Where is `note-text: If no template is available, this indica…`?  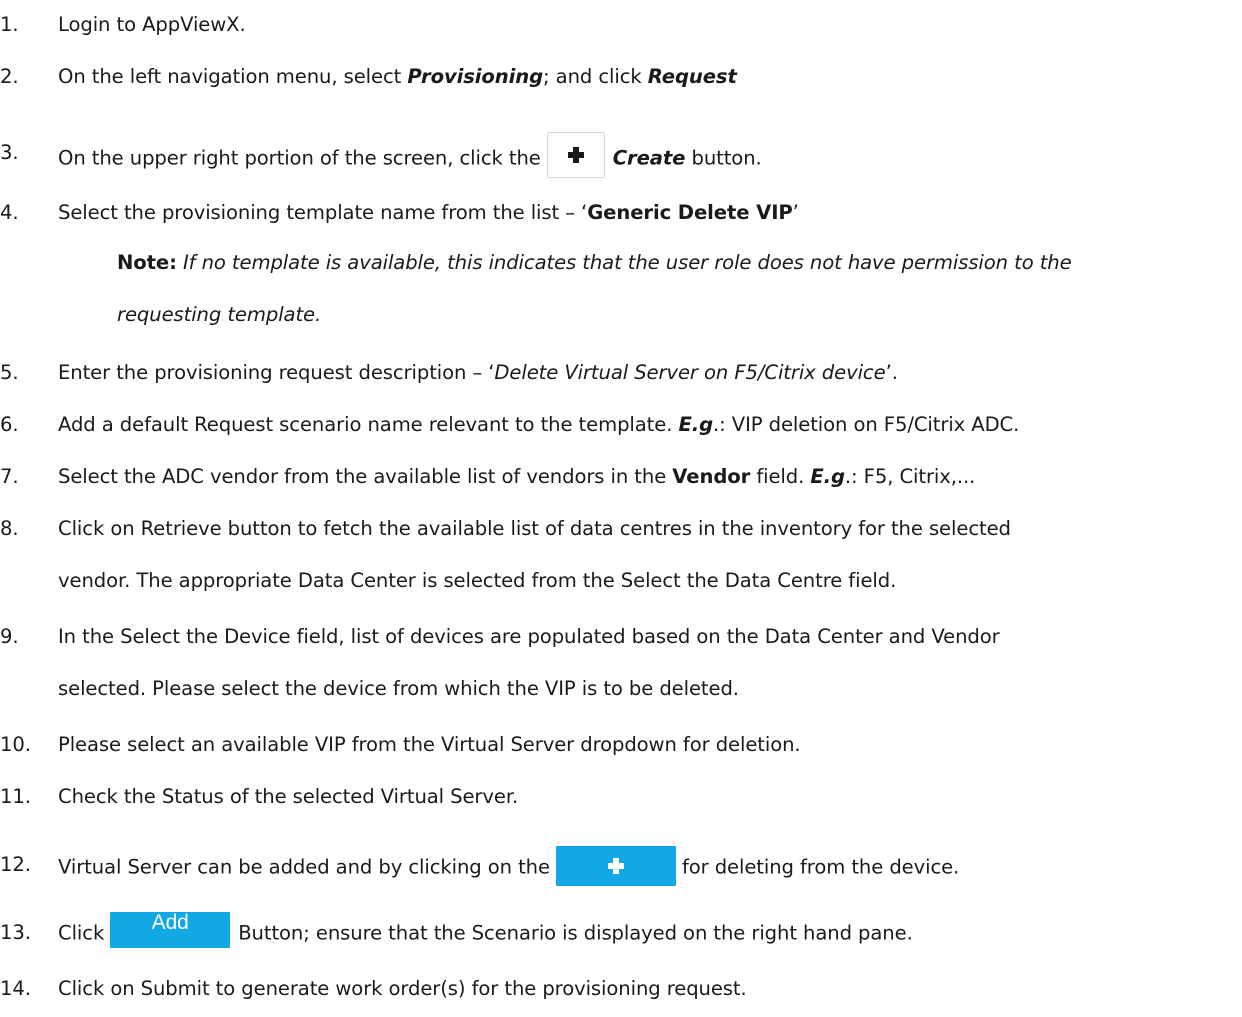
note-text: If no template is available, this indica… is located at coordinates (624, 262).